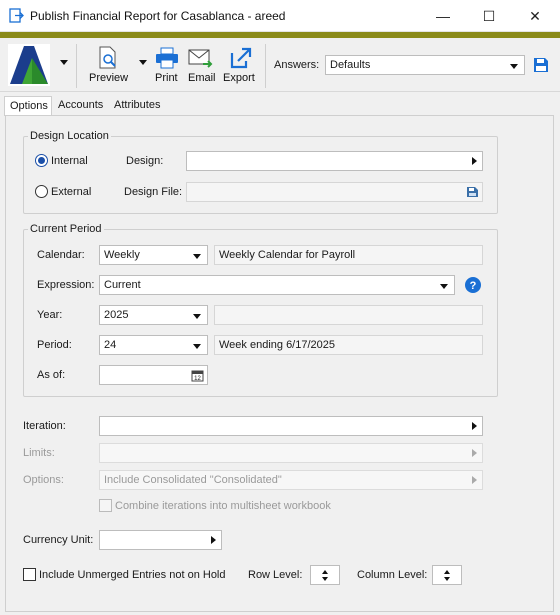 The height and width of the screenshot is (615, 560). Describe the element at coordinates (153, 192) in the screenshot. I see `design-file-label: Design File:` at that location.